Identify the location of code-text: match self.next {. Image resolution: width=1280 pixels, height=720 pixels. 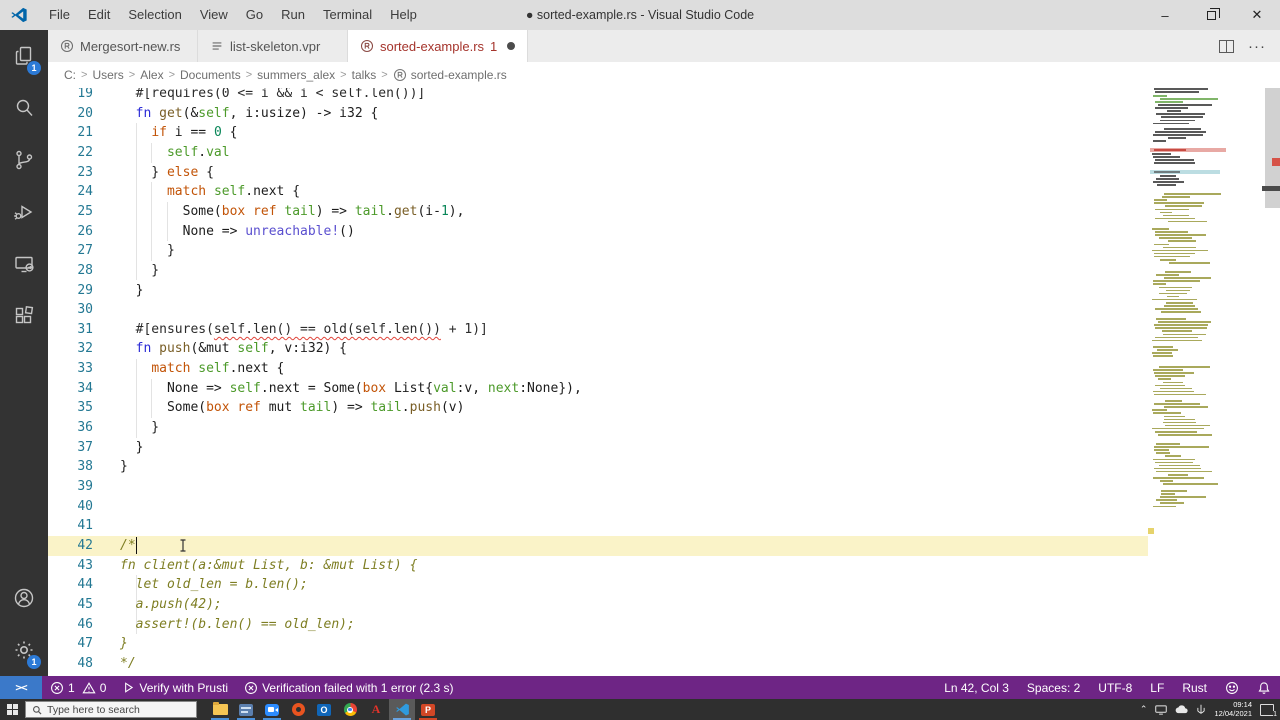
(233, 192).